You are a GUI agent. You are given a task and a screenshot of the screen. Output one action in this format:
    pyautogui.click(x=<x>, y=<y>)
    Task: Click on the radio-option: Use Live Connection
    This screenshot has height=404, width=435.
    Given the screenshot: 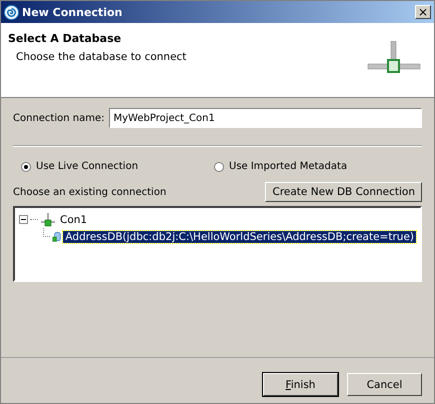 What is the action you would take?
    pyautogui.click(x=117, y=166)
    